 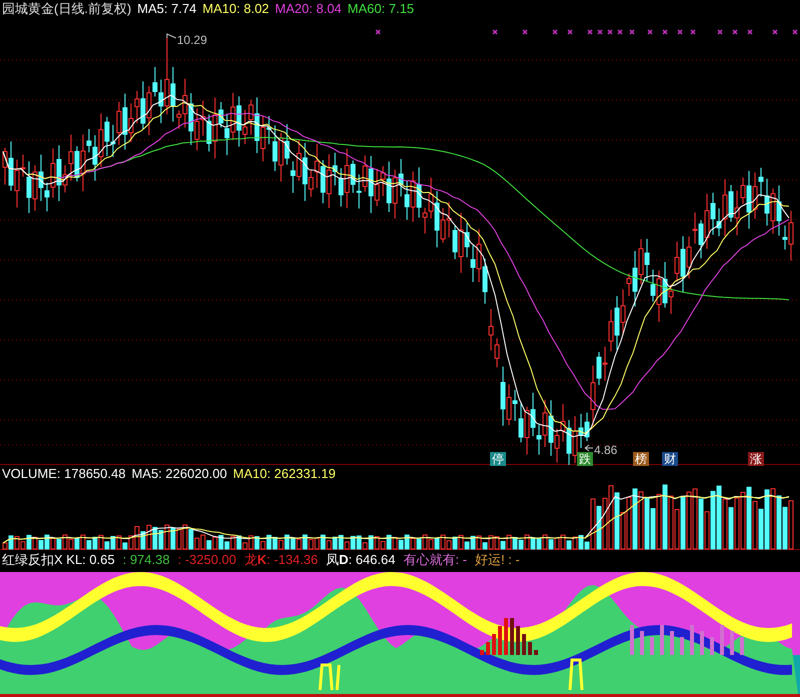 I want to click on signal-badge: 停, so click(x=498, y=459).